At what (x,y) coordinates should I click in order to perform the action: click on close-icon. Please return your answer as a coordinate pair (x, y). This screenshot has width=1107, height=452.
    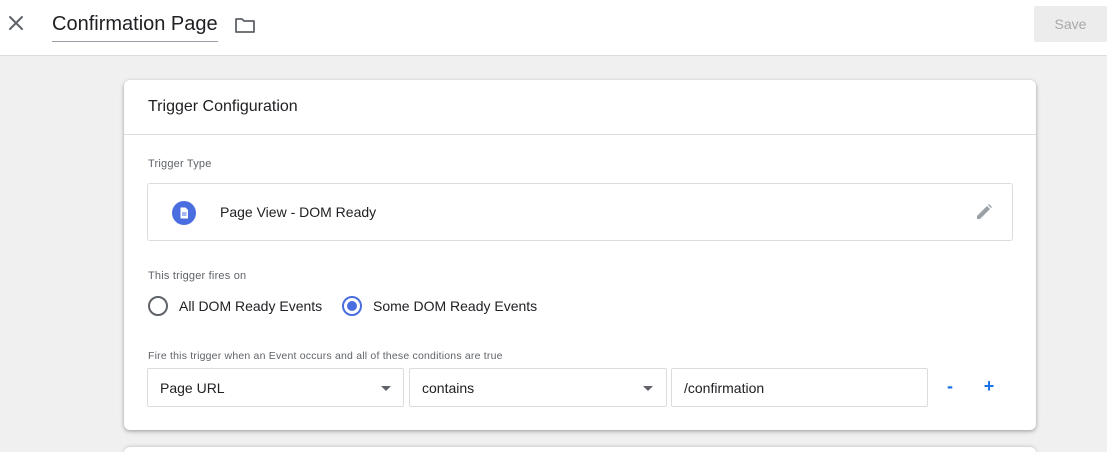
    Looking at the image, I should click on (16, 23).